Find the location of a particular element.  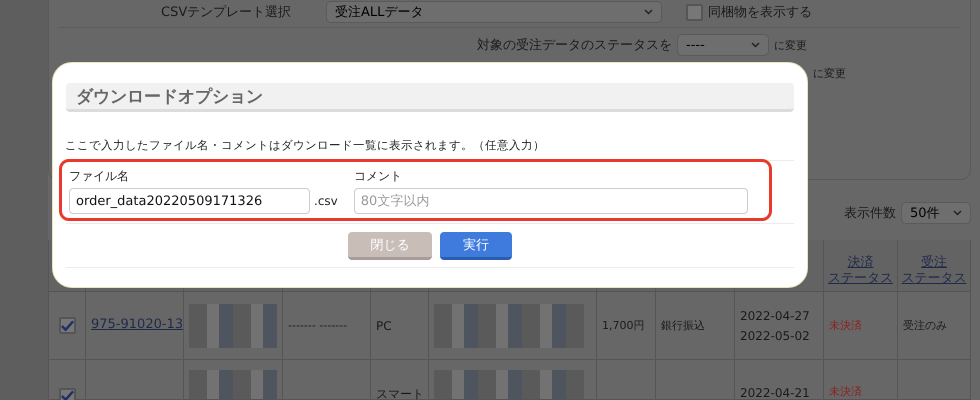

amount-cell: 1,700円 is located at coordinates (623, 325).